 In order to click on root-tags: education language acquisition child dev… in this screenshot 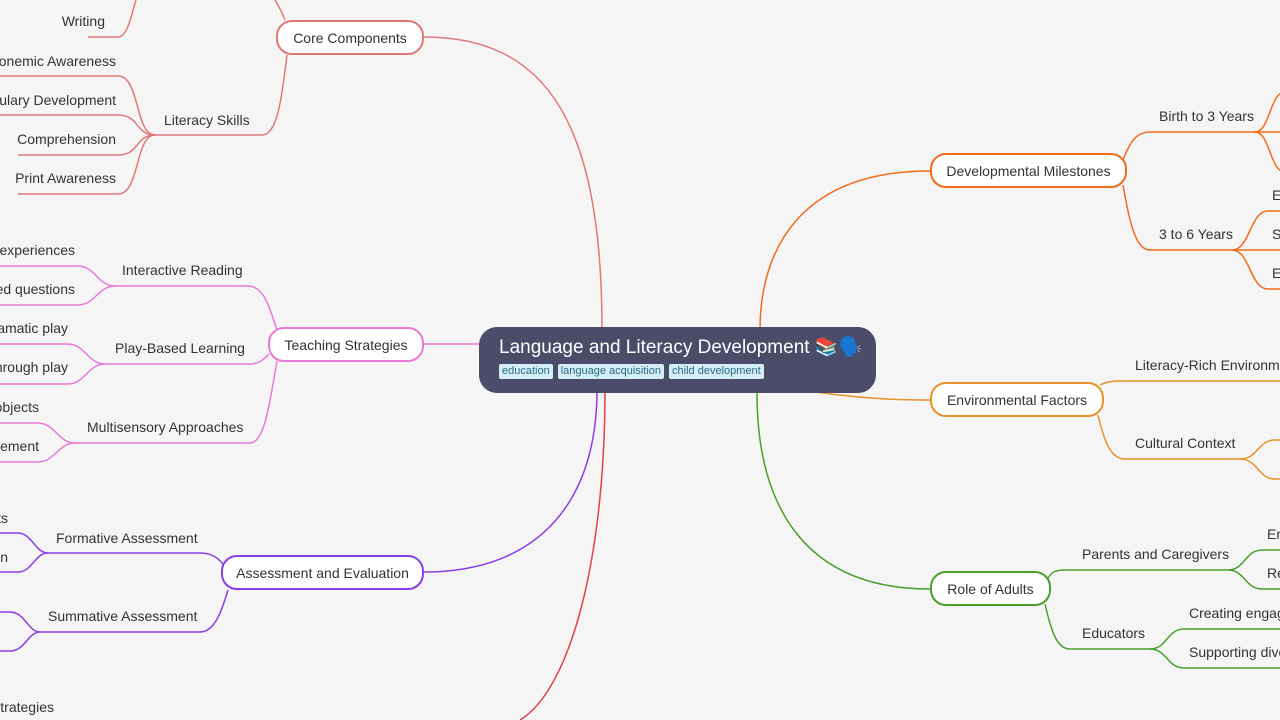, I will do `click(687, 371)`.